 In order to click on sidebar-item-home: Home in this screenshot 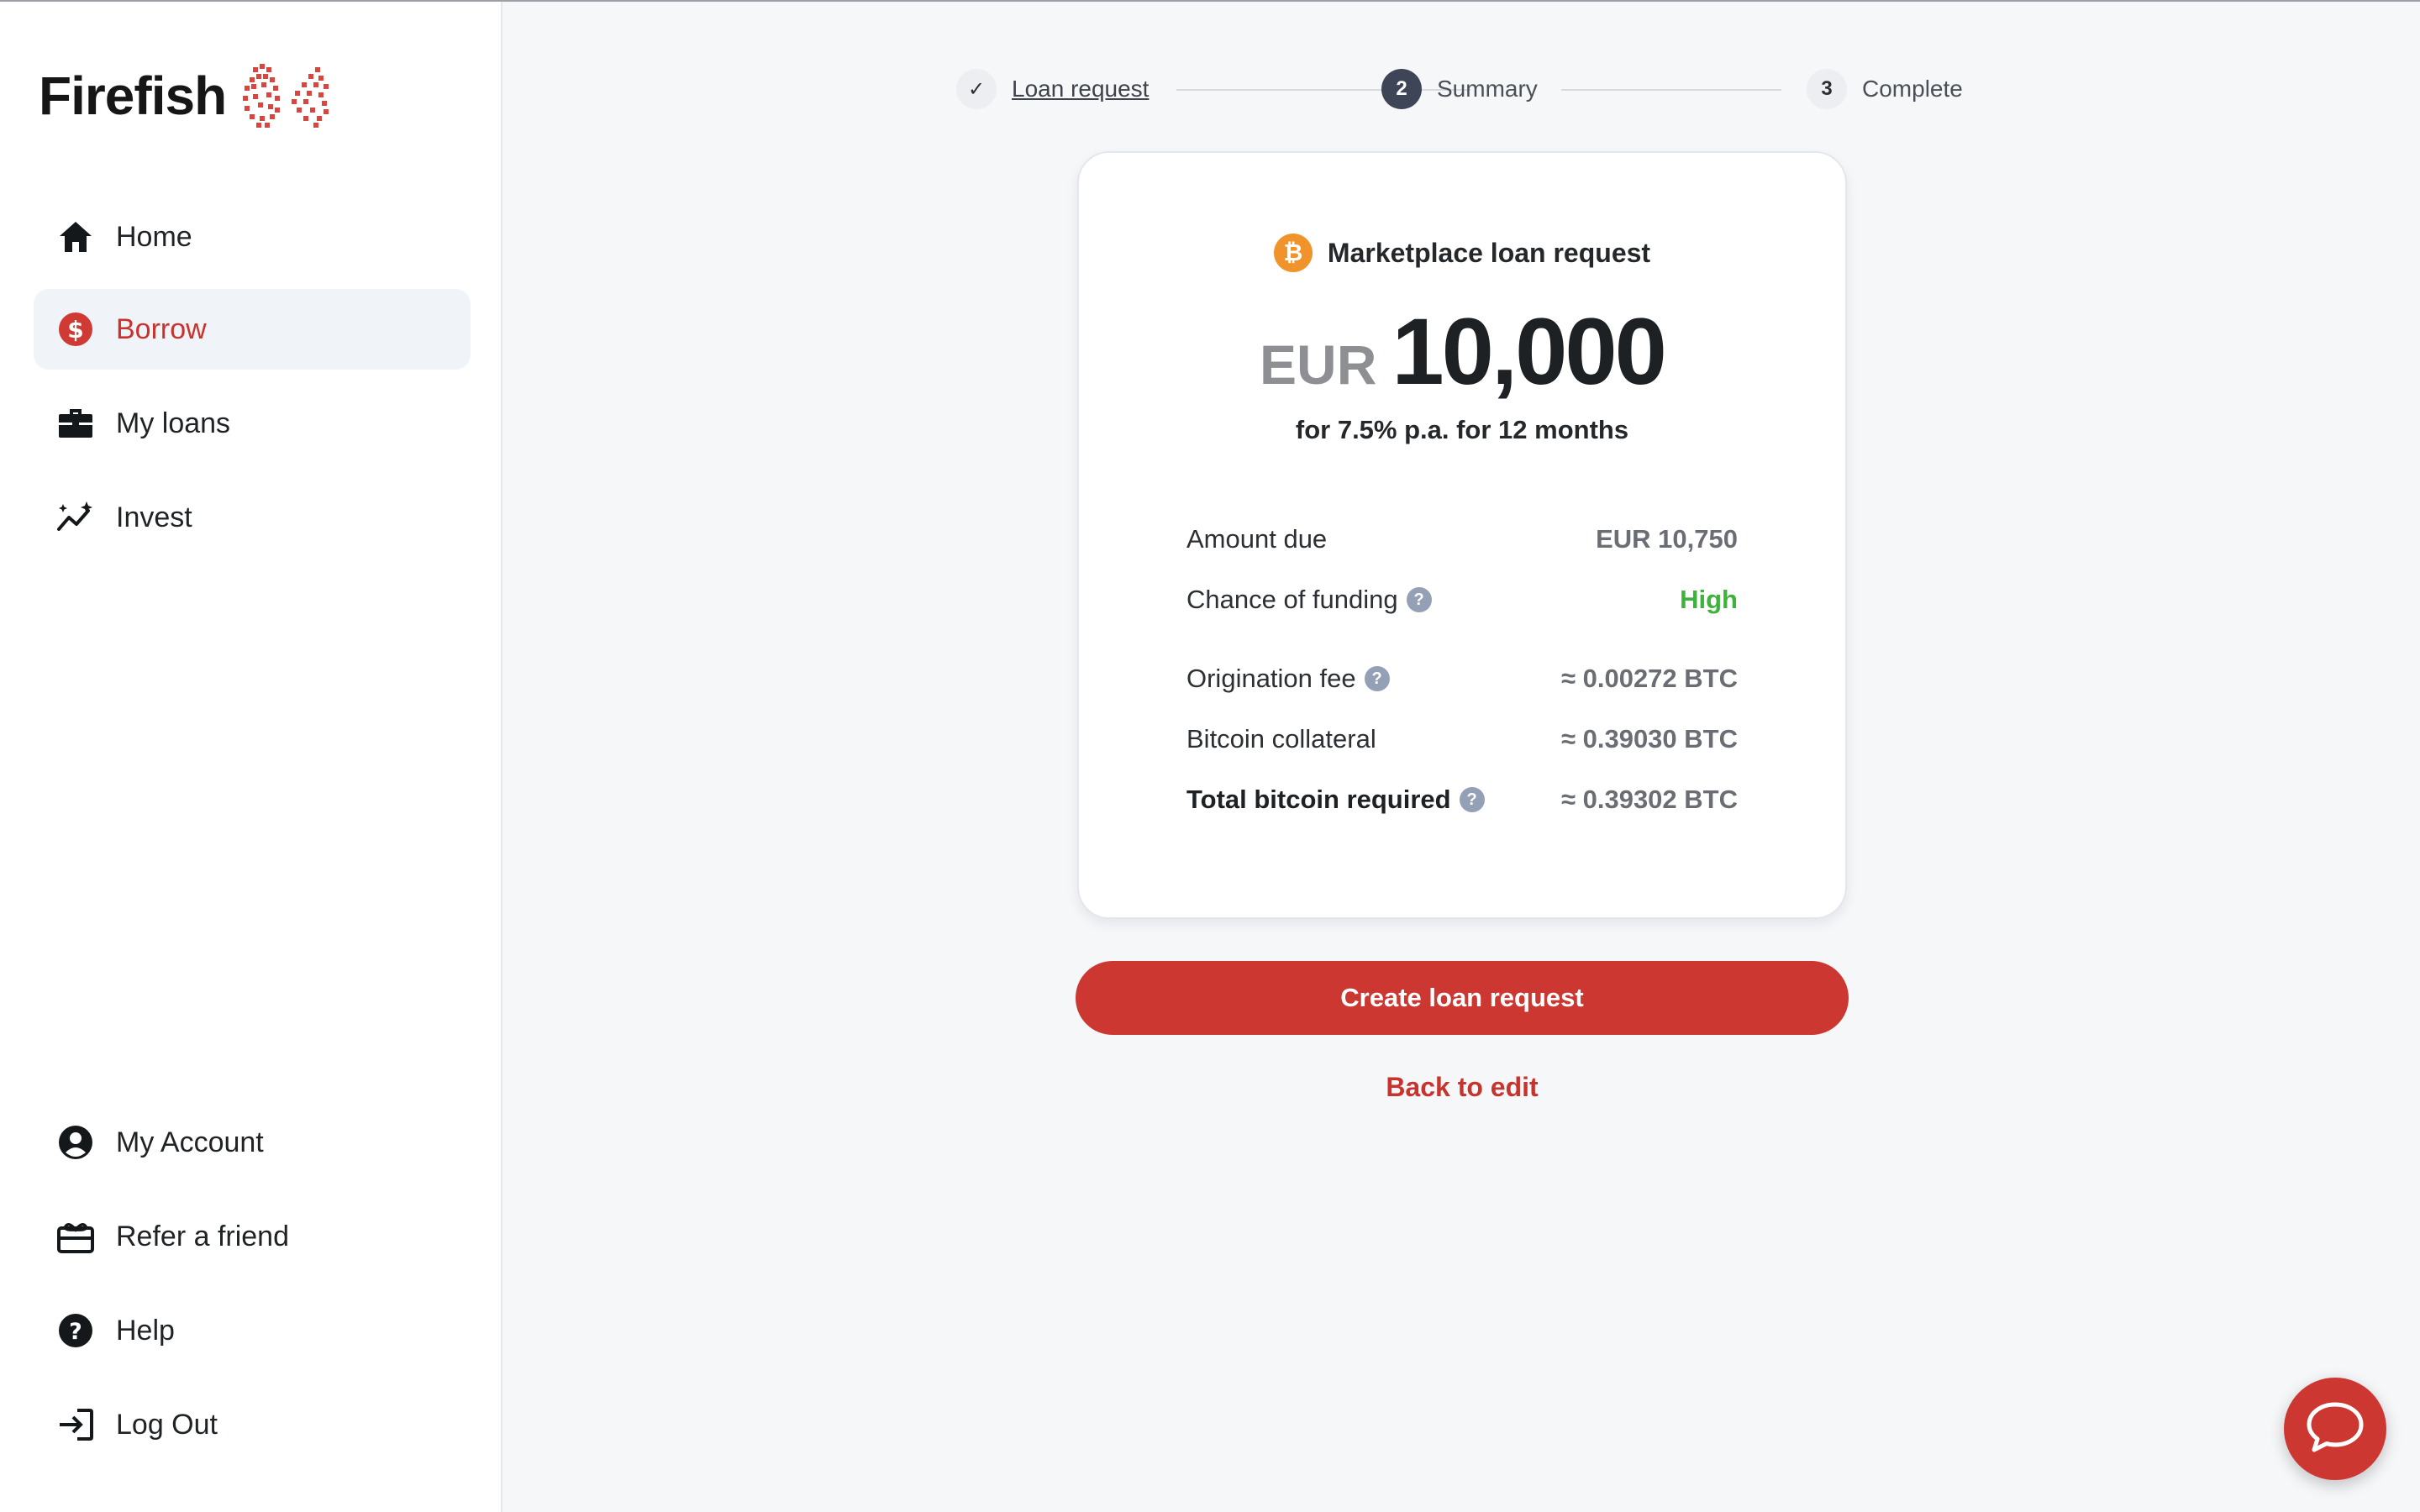, I will do `click(253, 237)`.